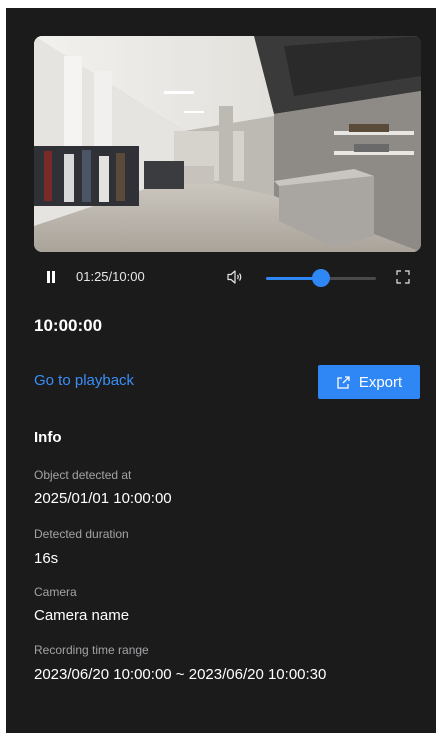  I want to click on camera-value: Camera name, so click(82, 615).